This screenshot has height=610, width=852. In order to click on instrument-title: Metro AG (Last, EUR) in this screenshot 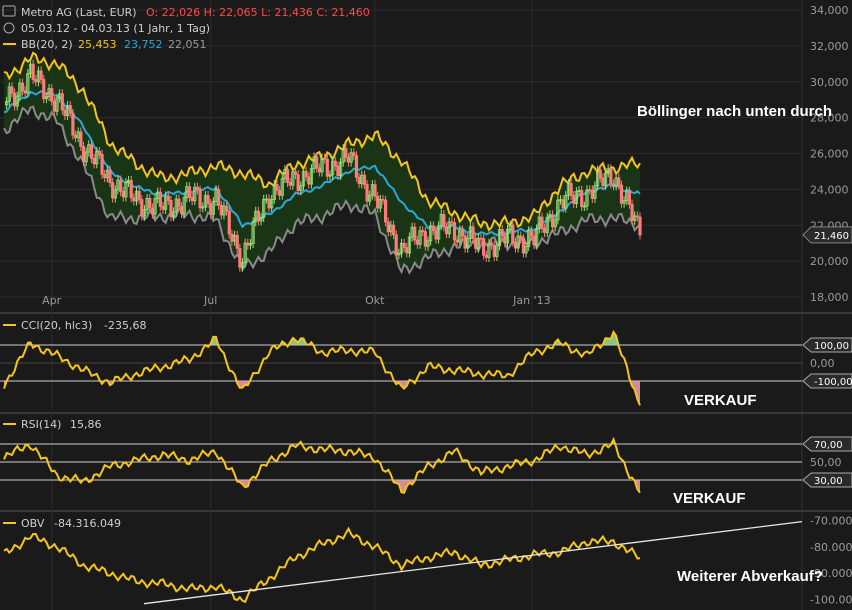, I will do `click(79, 12)`.